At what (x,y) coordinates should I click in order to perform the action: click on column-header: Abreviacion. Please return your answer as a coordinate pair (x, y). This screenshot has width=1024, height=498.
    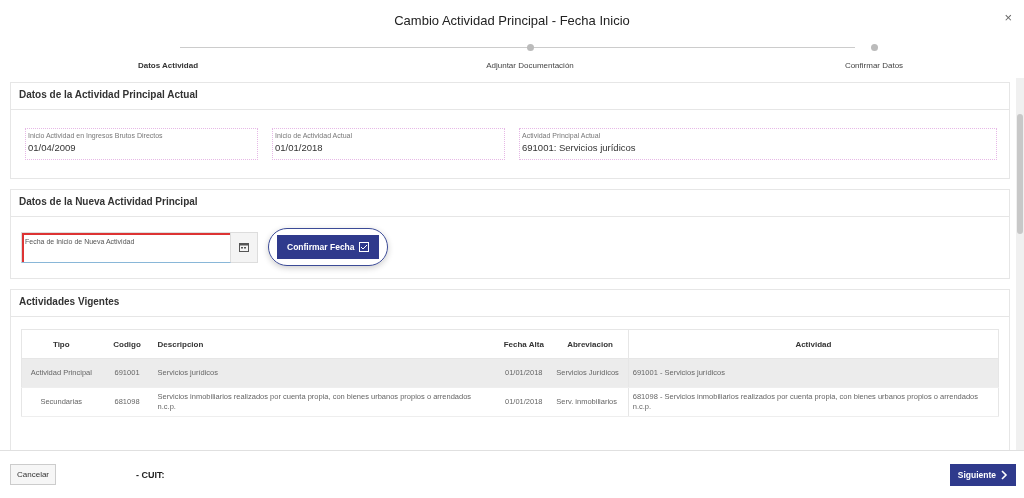
    Looking at the image, I should click on (590, 344).